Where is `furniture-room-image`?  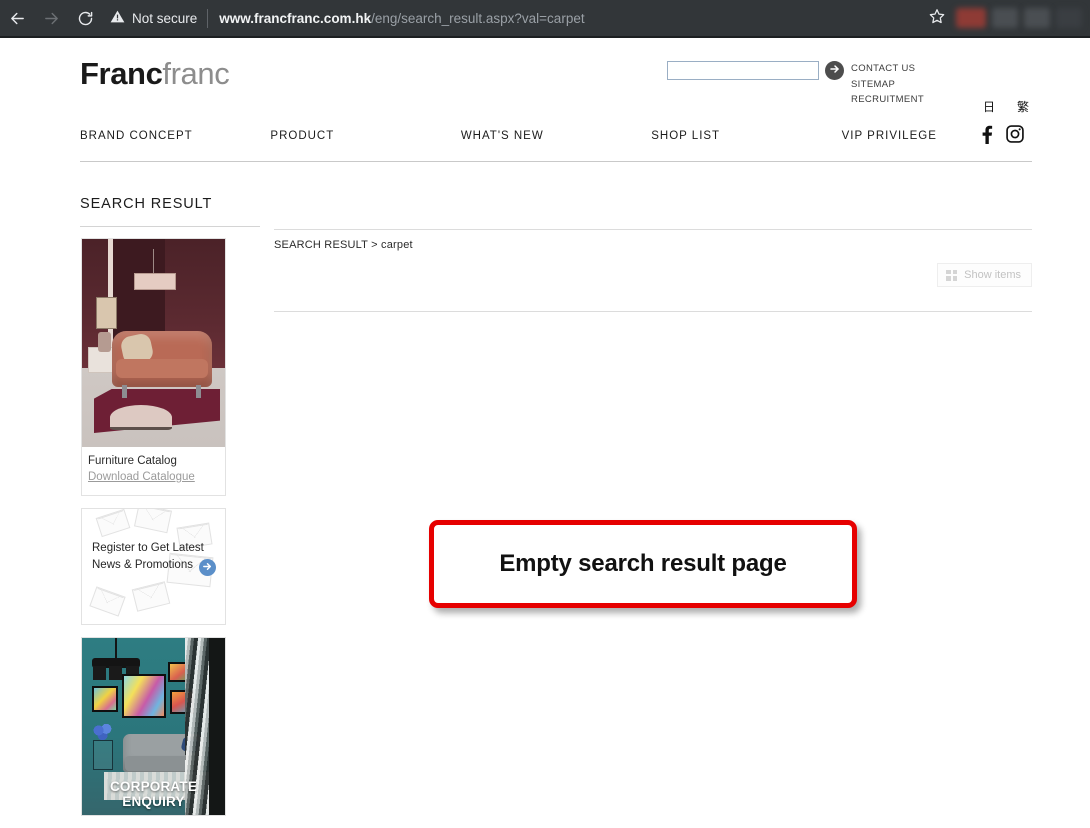 furniture-room-image is located at coordinates (153, 343).